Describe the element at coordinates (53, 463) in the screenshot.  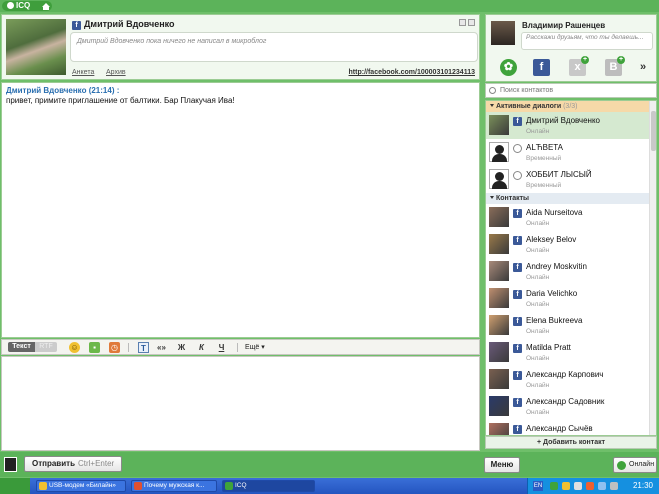
I see `send-label: Отправить` at that location.